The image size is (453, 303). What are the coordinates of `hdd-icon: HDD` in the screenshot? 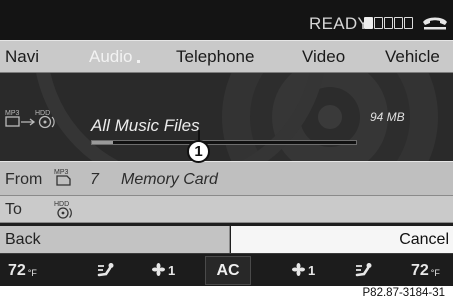 It's located at (63, 210).